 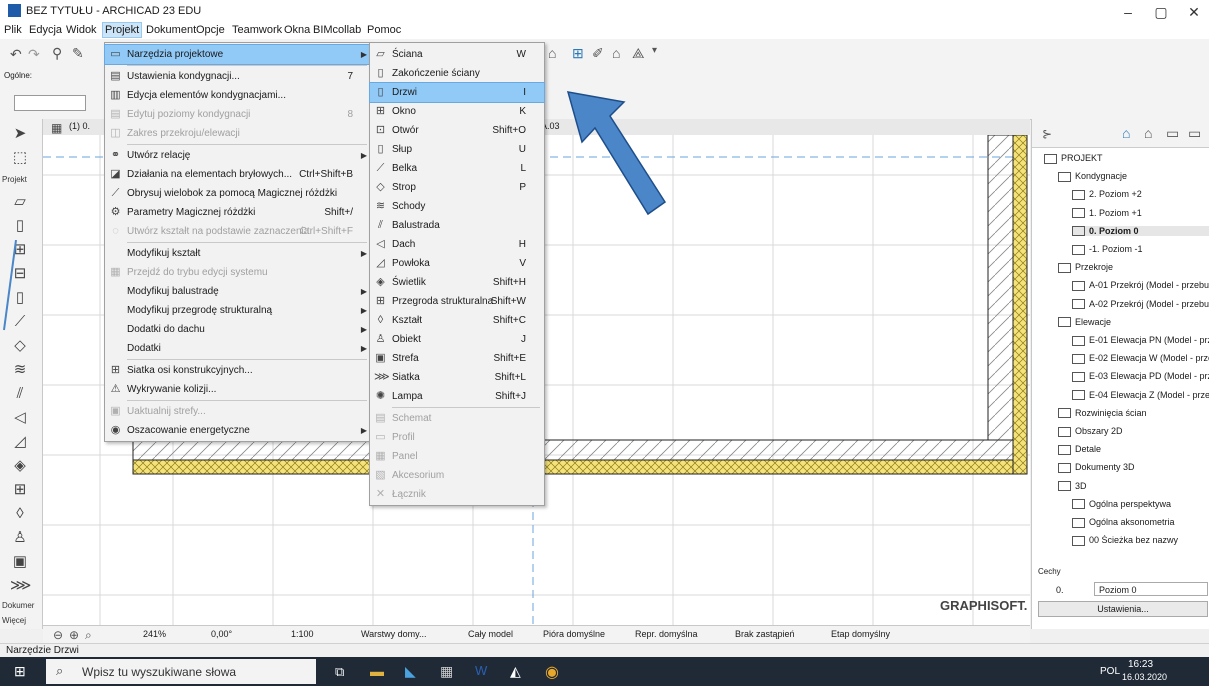 What do you see at coordinates (1151, 589) in the screenshot?
I see `cechy-name-field: Poziom 0` at bounding box center [1151, 589].